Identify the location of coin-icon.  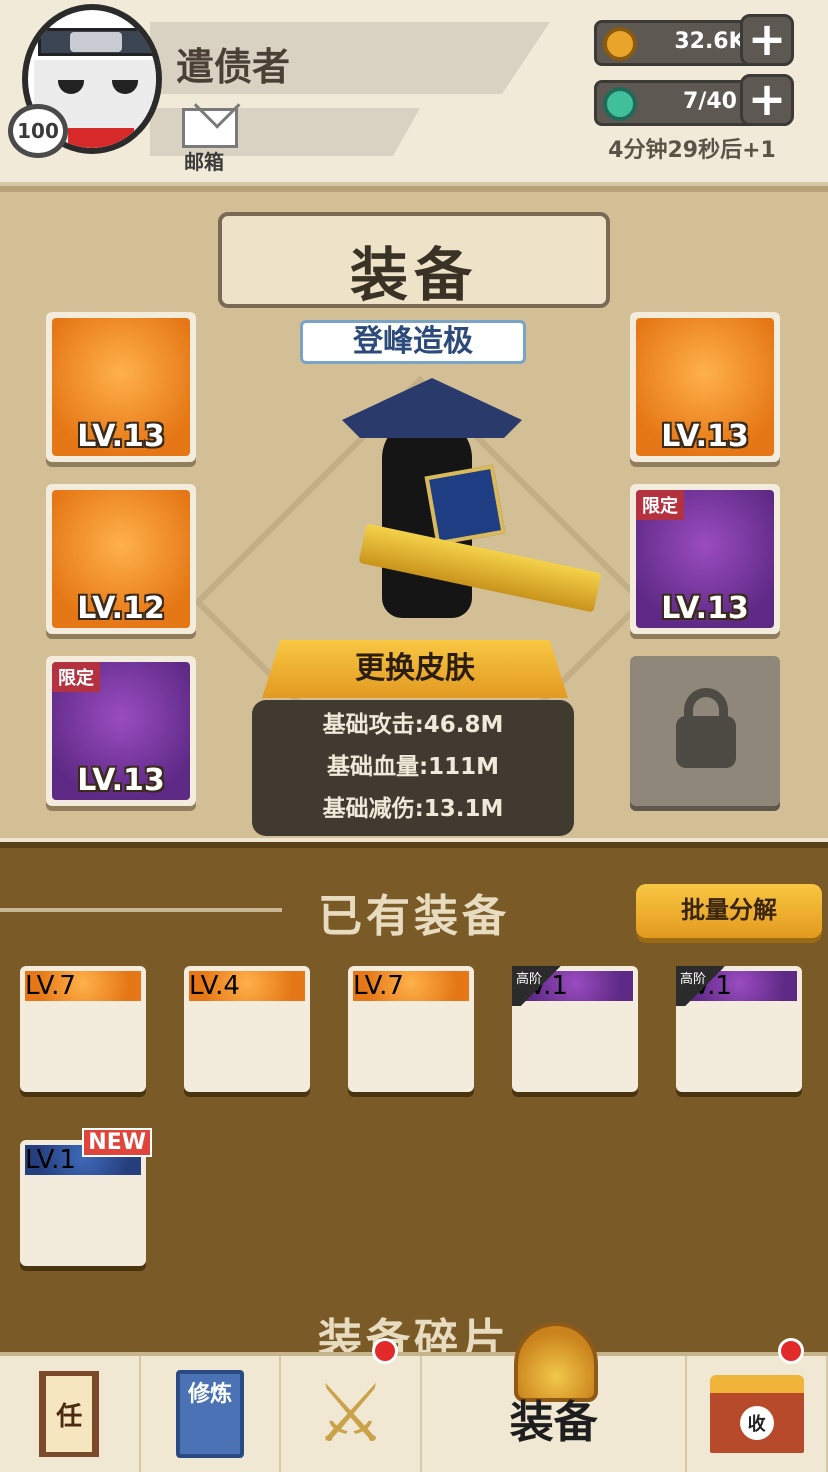
(620, 44).